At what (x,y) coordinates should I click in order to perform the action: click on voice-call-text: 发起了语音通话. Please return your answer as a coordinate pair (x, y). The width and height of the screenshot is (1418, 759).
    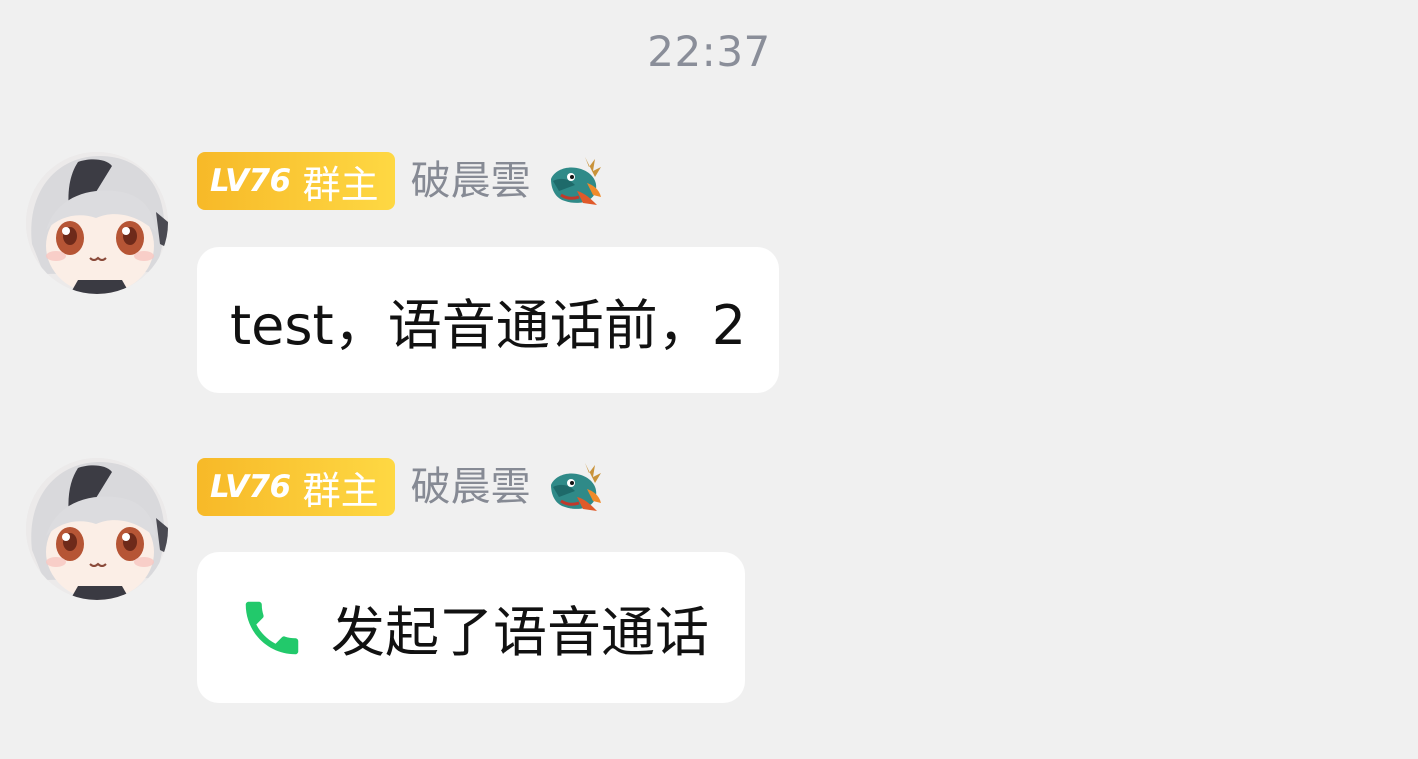
    Looking at the image, I should click on (520, 632).